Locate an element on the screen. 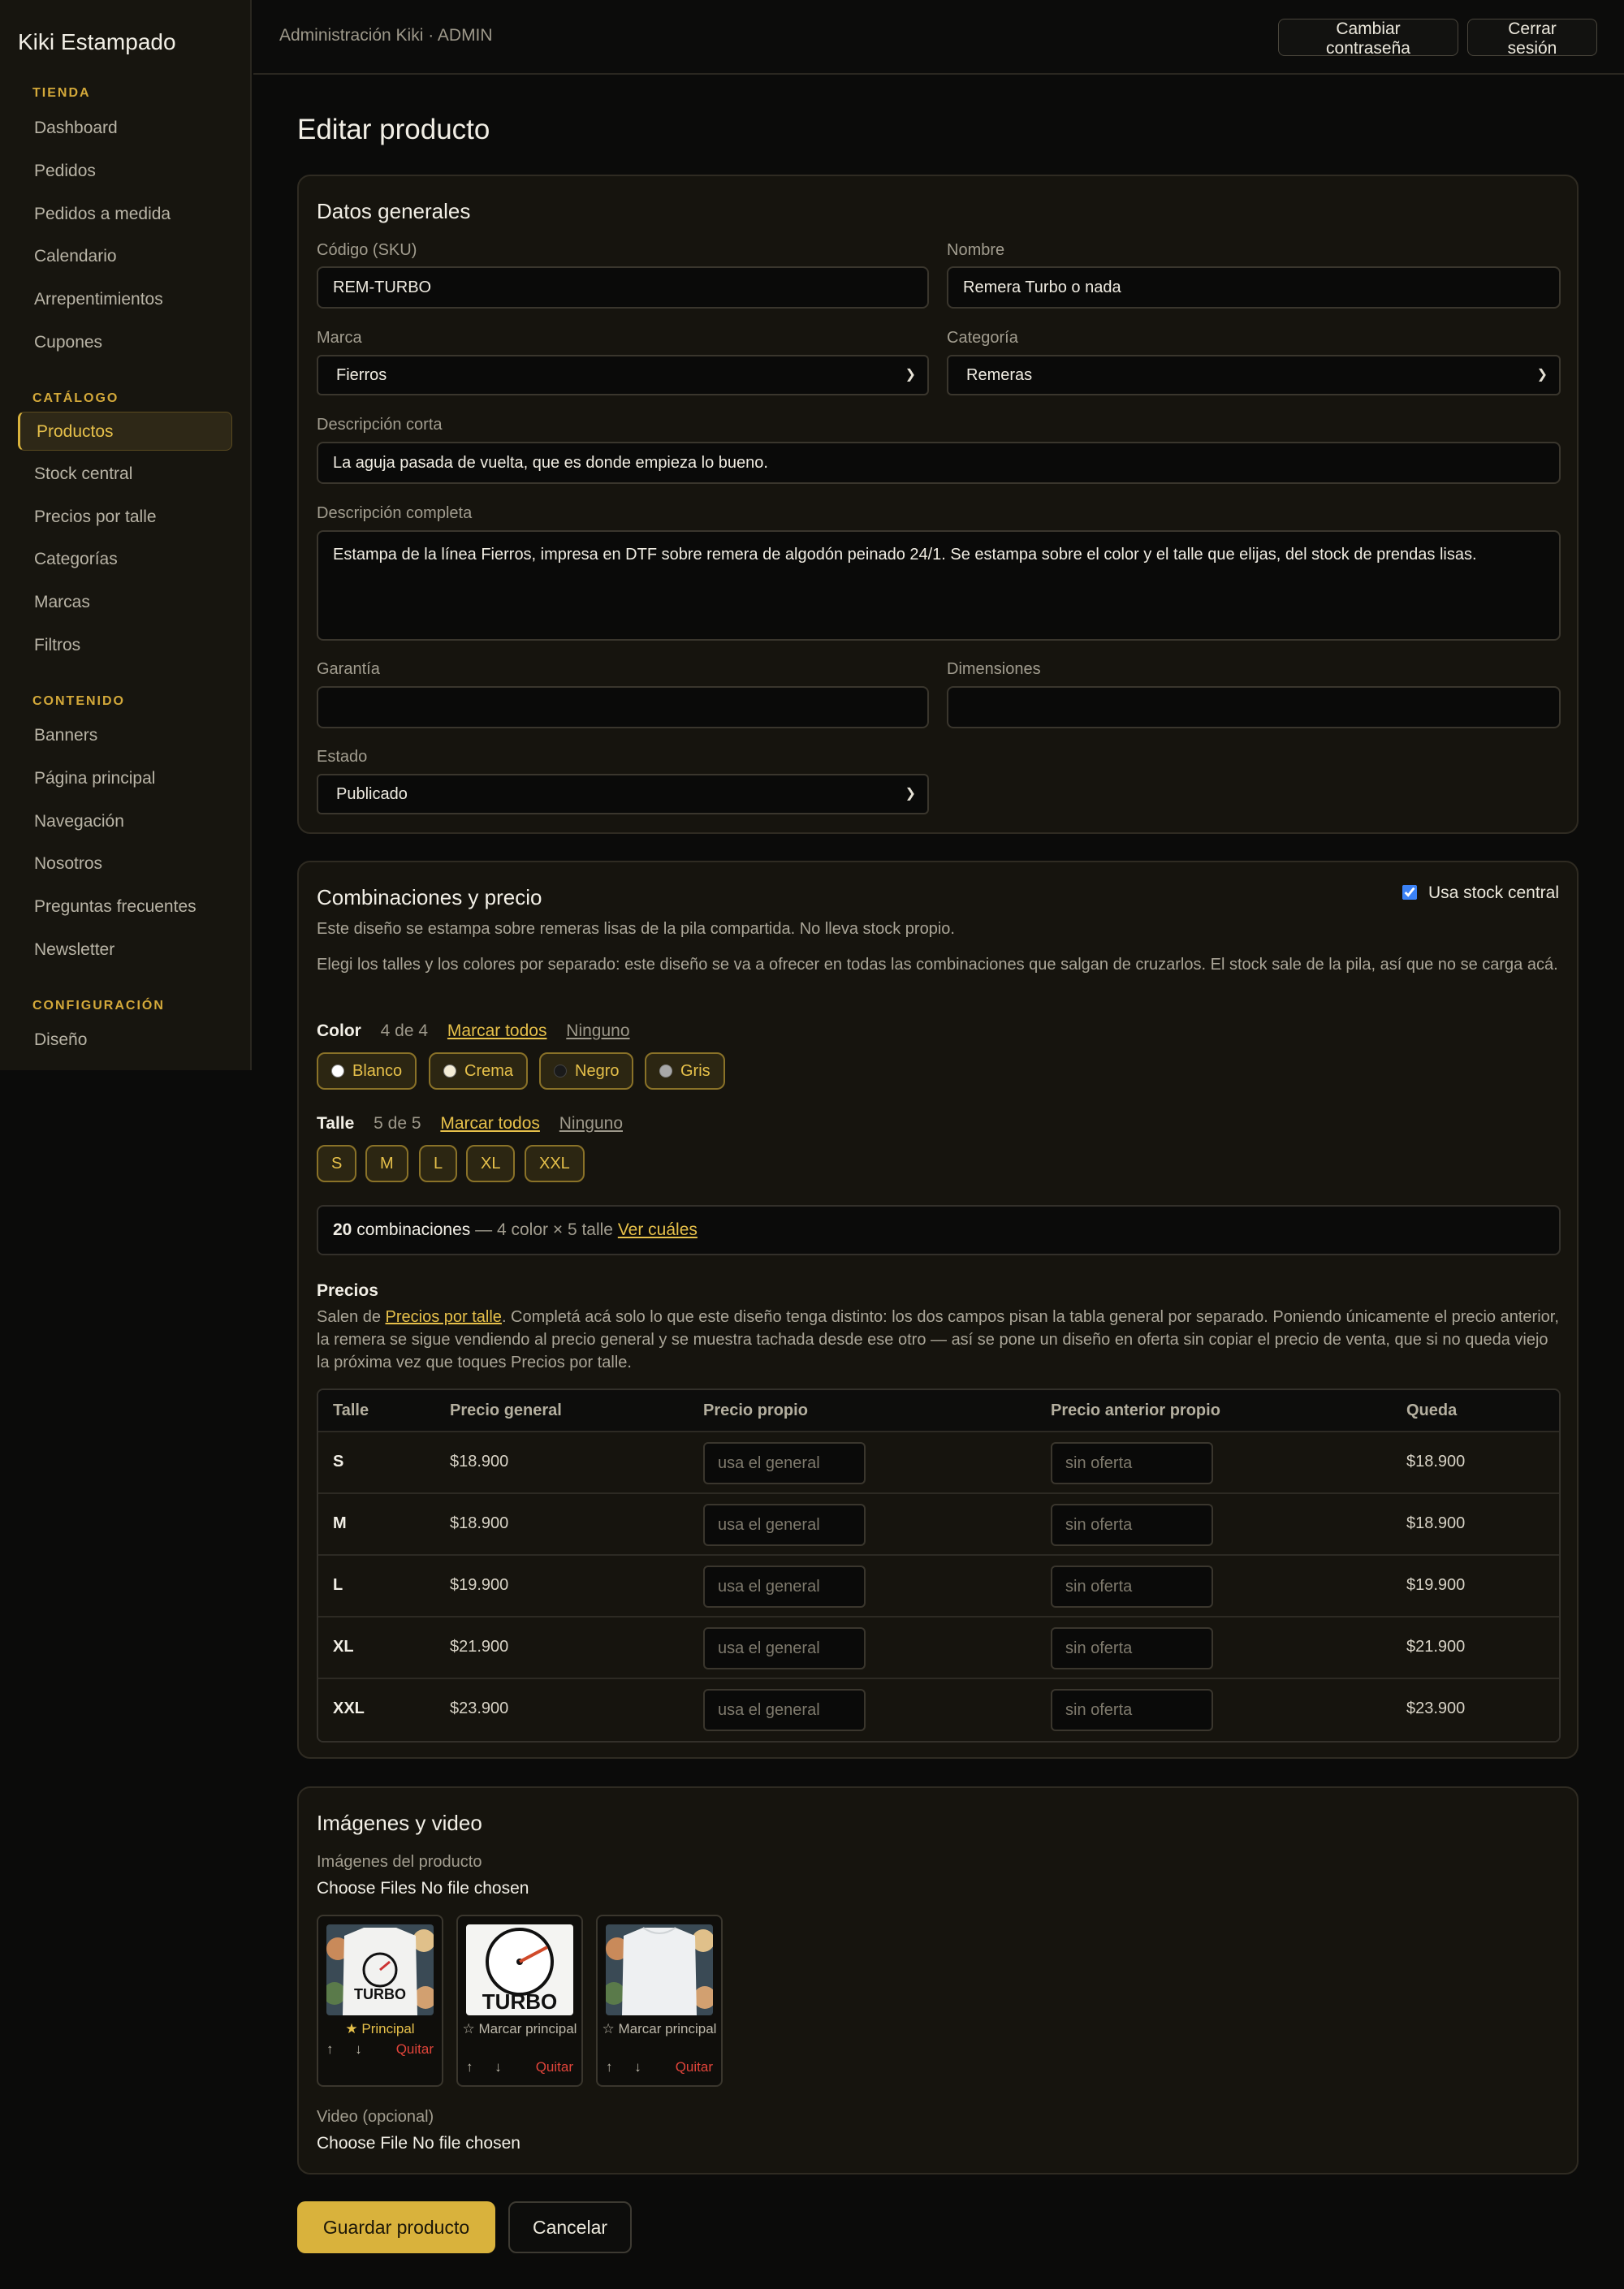 The width and height of the screenshot is (1624, 2289). image-main-label: ★ Principal is located at coordinates (380, 2029).